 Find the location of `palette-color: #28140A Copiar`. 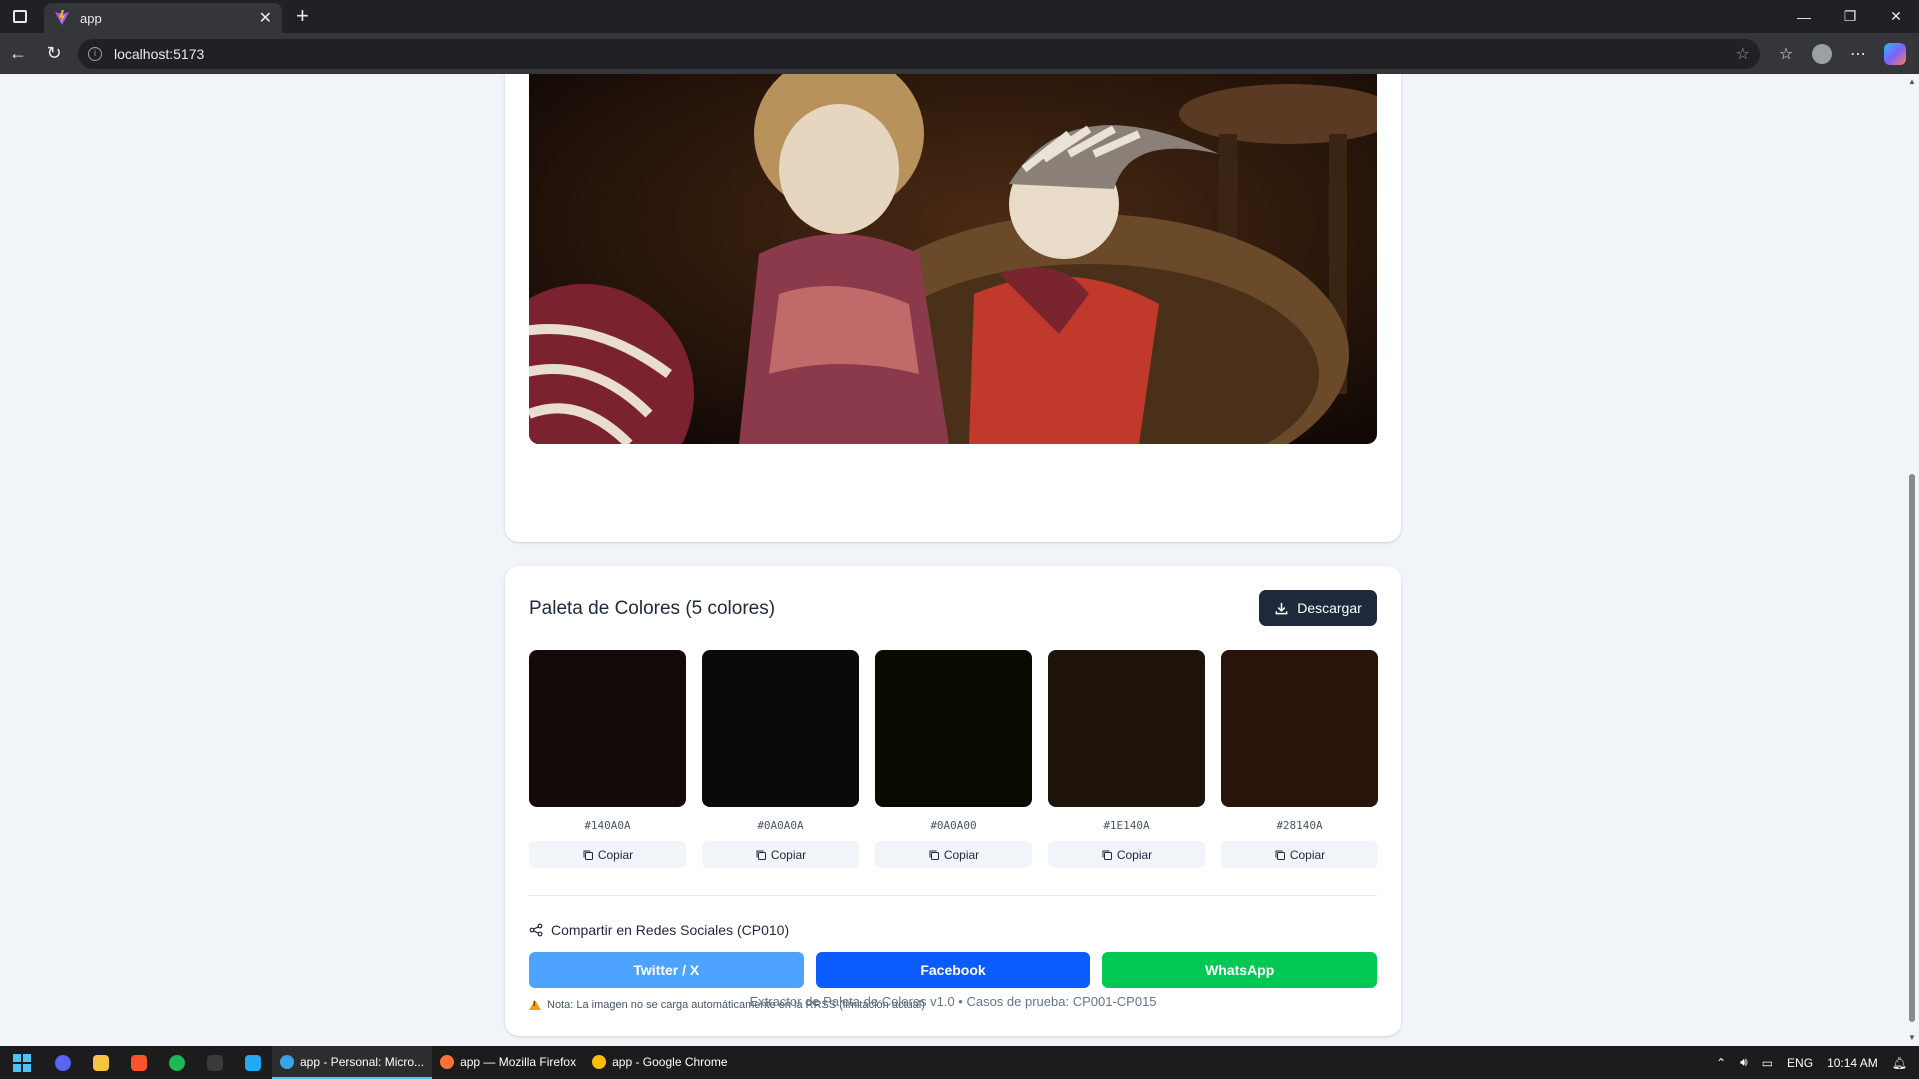

palette-color: #28140A Copiar is located at coordinates (1299, 759).